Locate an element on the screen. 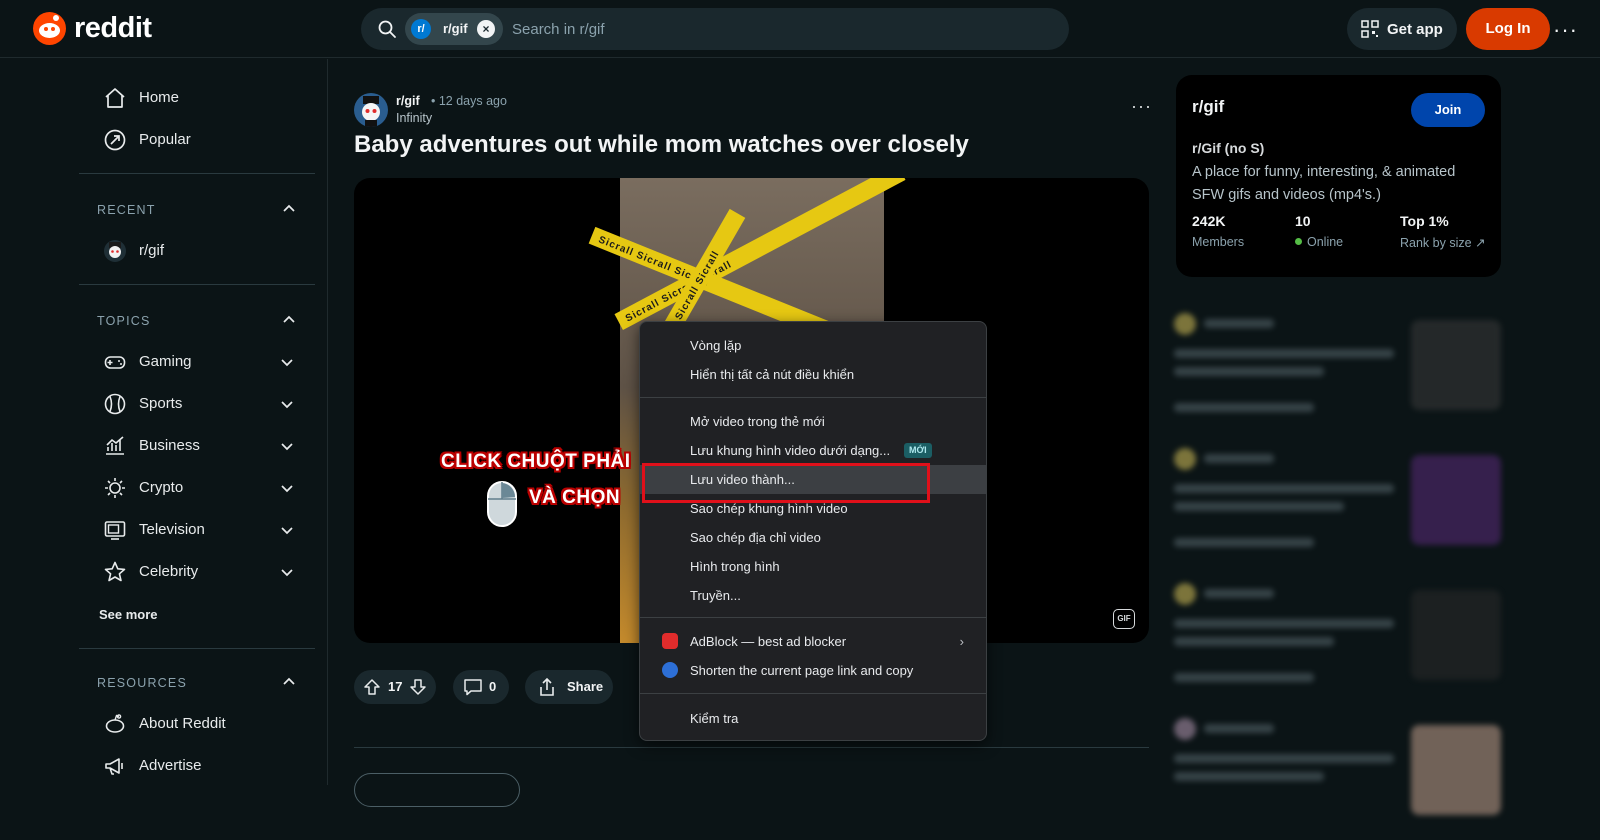 The height and width of the screenshot is (840, 1600). sidebar-item-label: Advertise is located at coordinates (170, 765).